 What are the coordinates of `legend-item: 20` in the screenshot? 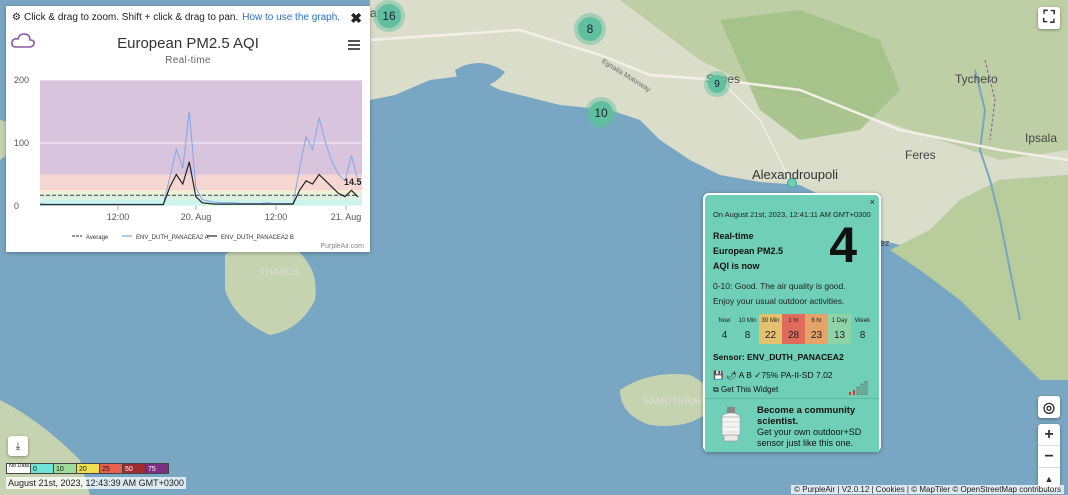 It's located at (88, 468).